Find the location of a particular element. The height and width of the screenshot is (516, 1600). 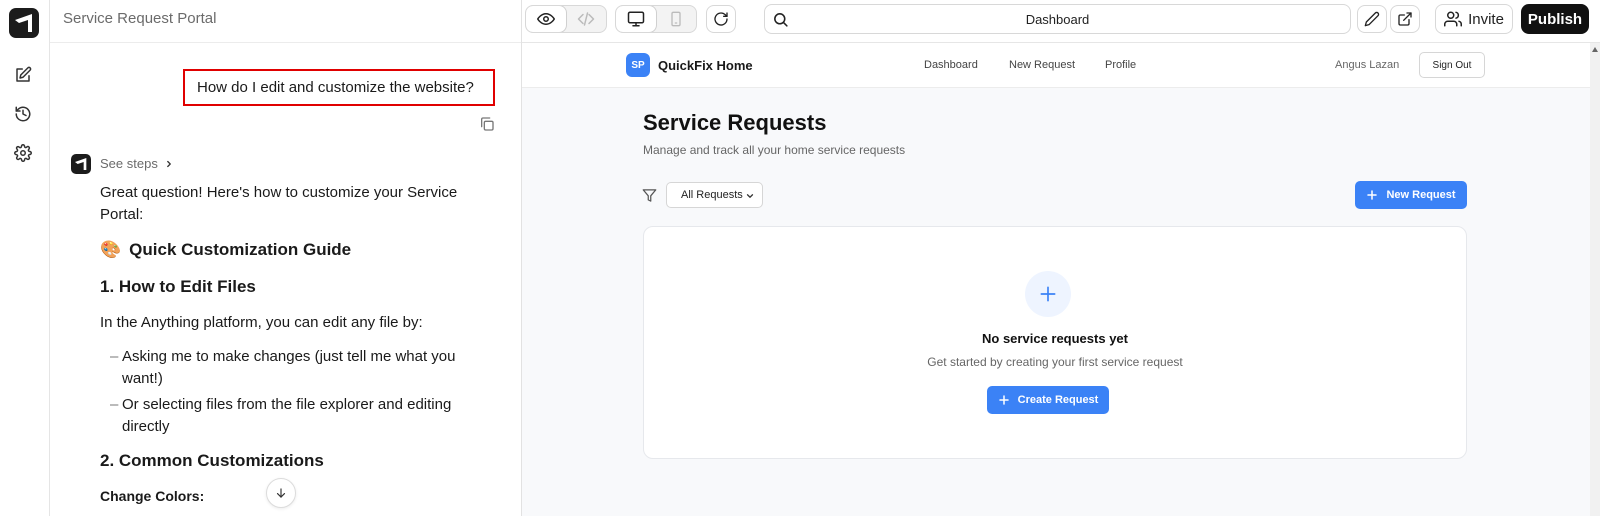

chat-header: Service Request Portal is located at coordinates (285, 21).